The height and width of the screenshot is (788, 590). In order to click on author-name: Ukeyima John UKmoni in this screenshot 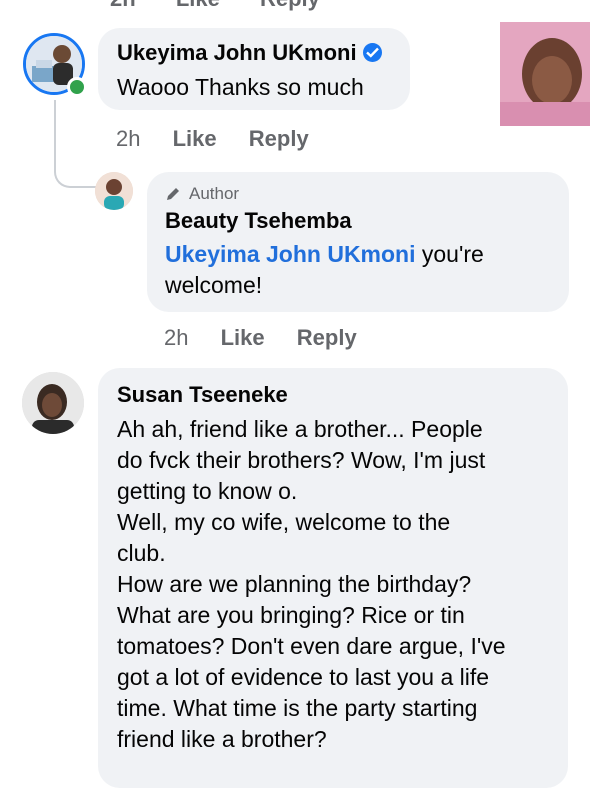, I will do `click(237, 52)`.